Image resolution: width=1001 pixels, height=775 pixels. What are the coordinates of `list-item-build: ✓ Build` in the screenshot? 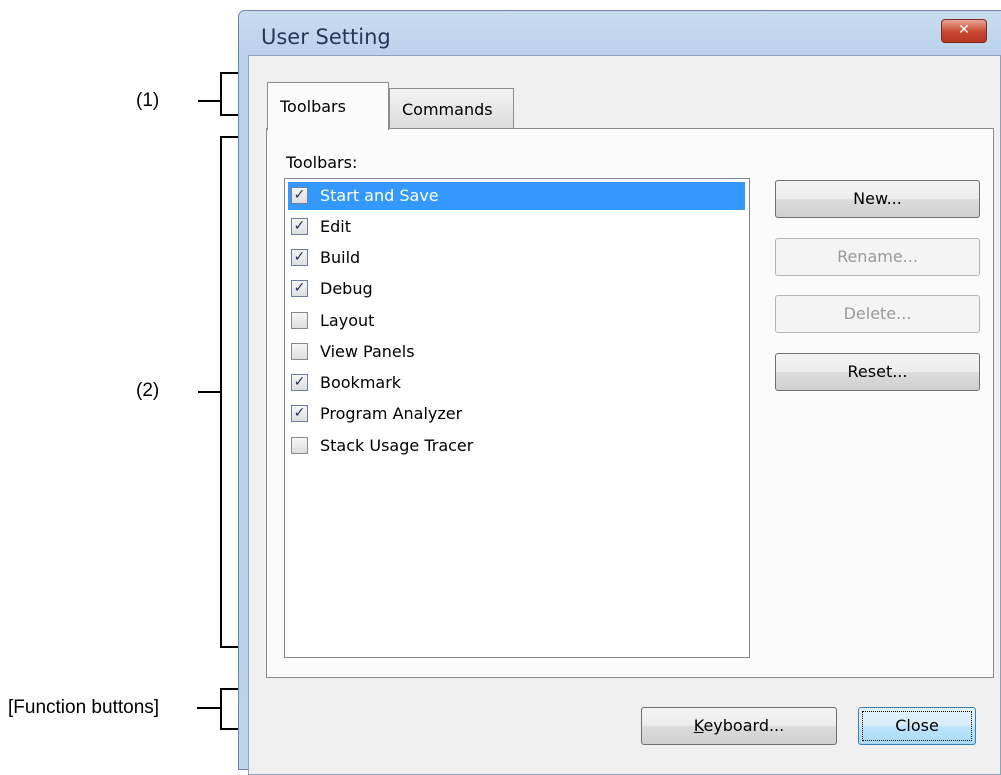 It's located at (516, 258).